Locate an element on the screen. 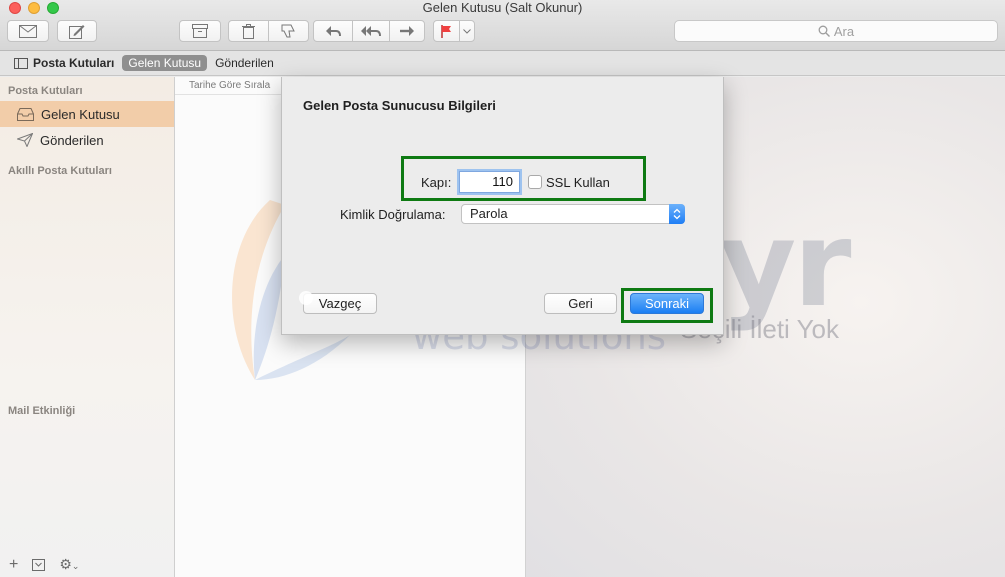 The image size is (1005, 577). sidebar-section-activity: Mail Etkinliği is located at coordinates (42, 411).